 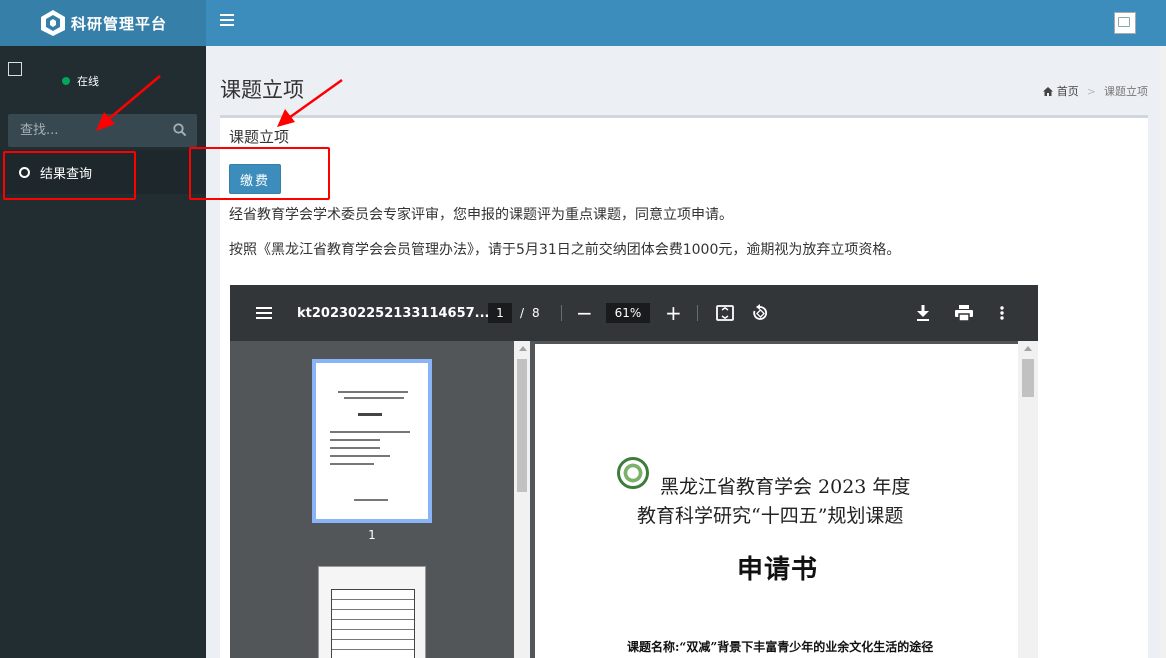 What do you see at coordinates (1028, 499) in the screenshot?
I see `page-scrollbar` at bounding box center [1028, 499].